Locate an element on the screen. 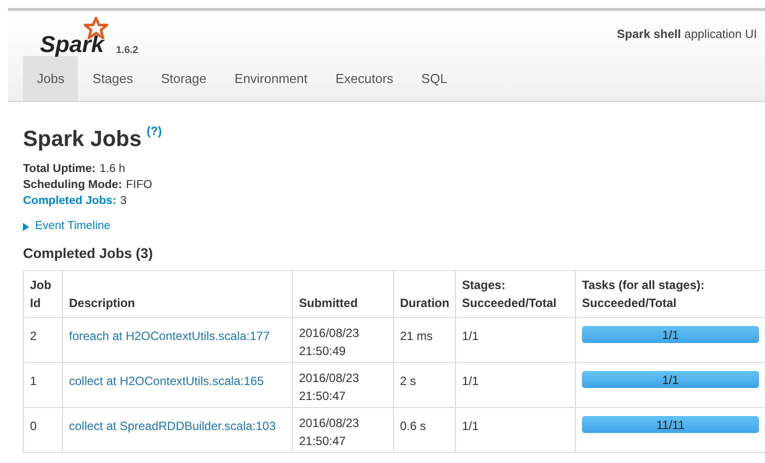  table-cell: 0.6 s is located at coordinates (425, 430).